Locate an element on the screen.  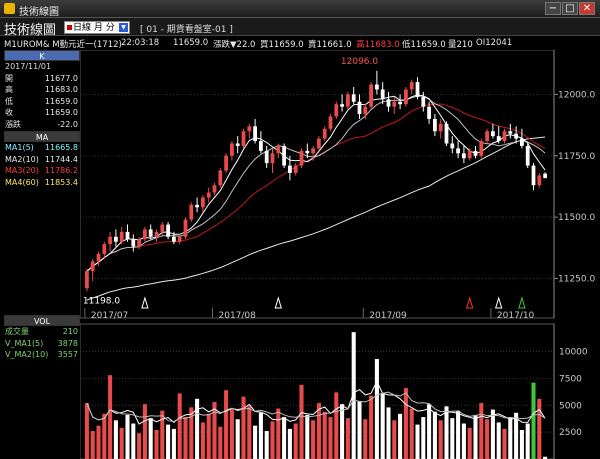
close-button: ✕ is located at coordinates (587, 8).